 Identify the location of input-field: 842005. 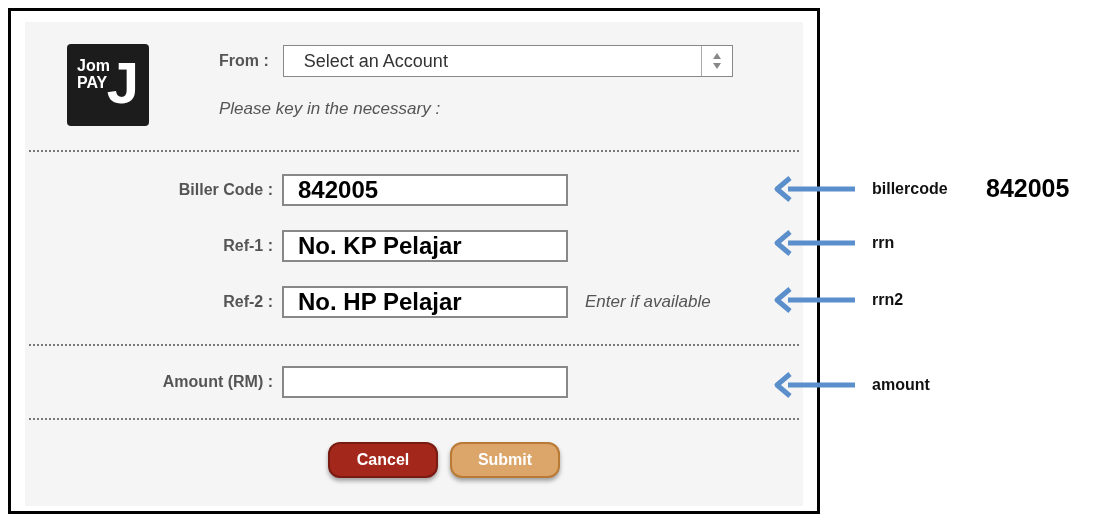
(425, 190).